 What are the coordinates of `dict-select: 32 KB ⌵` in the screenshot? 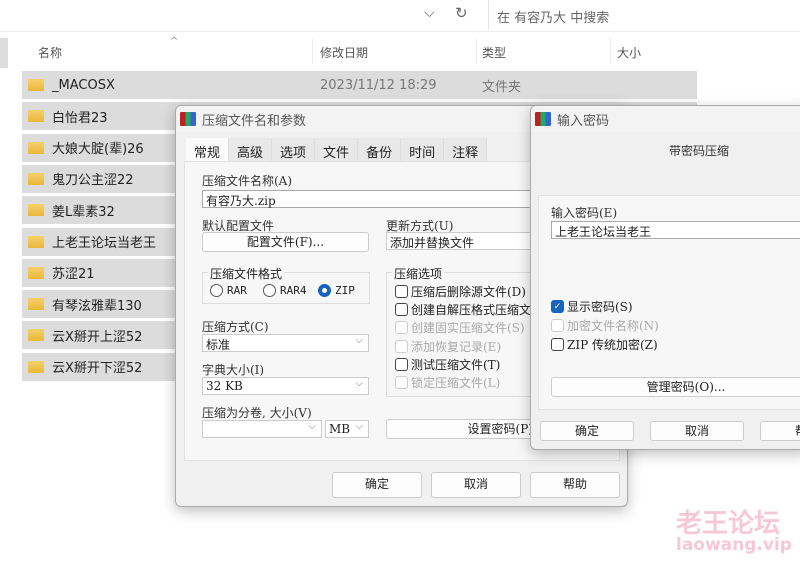 It's located at (285, 386).